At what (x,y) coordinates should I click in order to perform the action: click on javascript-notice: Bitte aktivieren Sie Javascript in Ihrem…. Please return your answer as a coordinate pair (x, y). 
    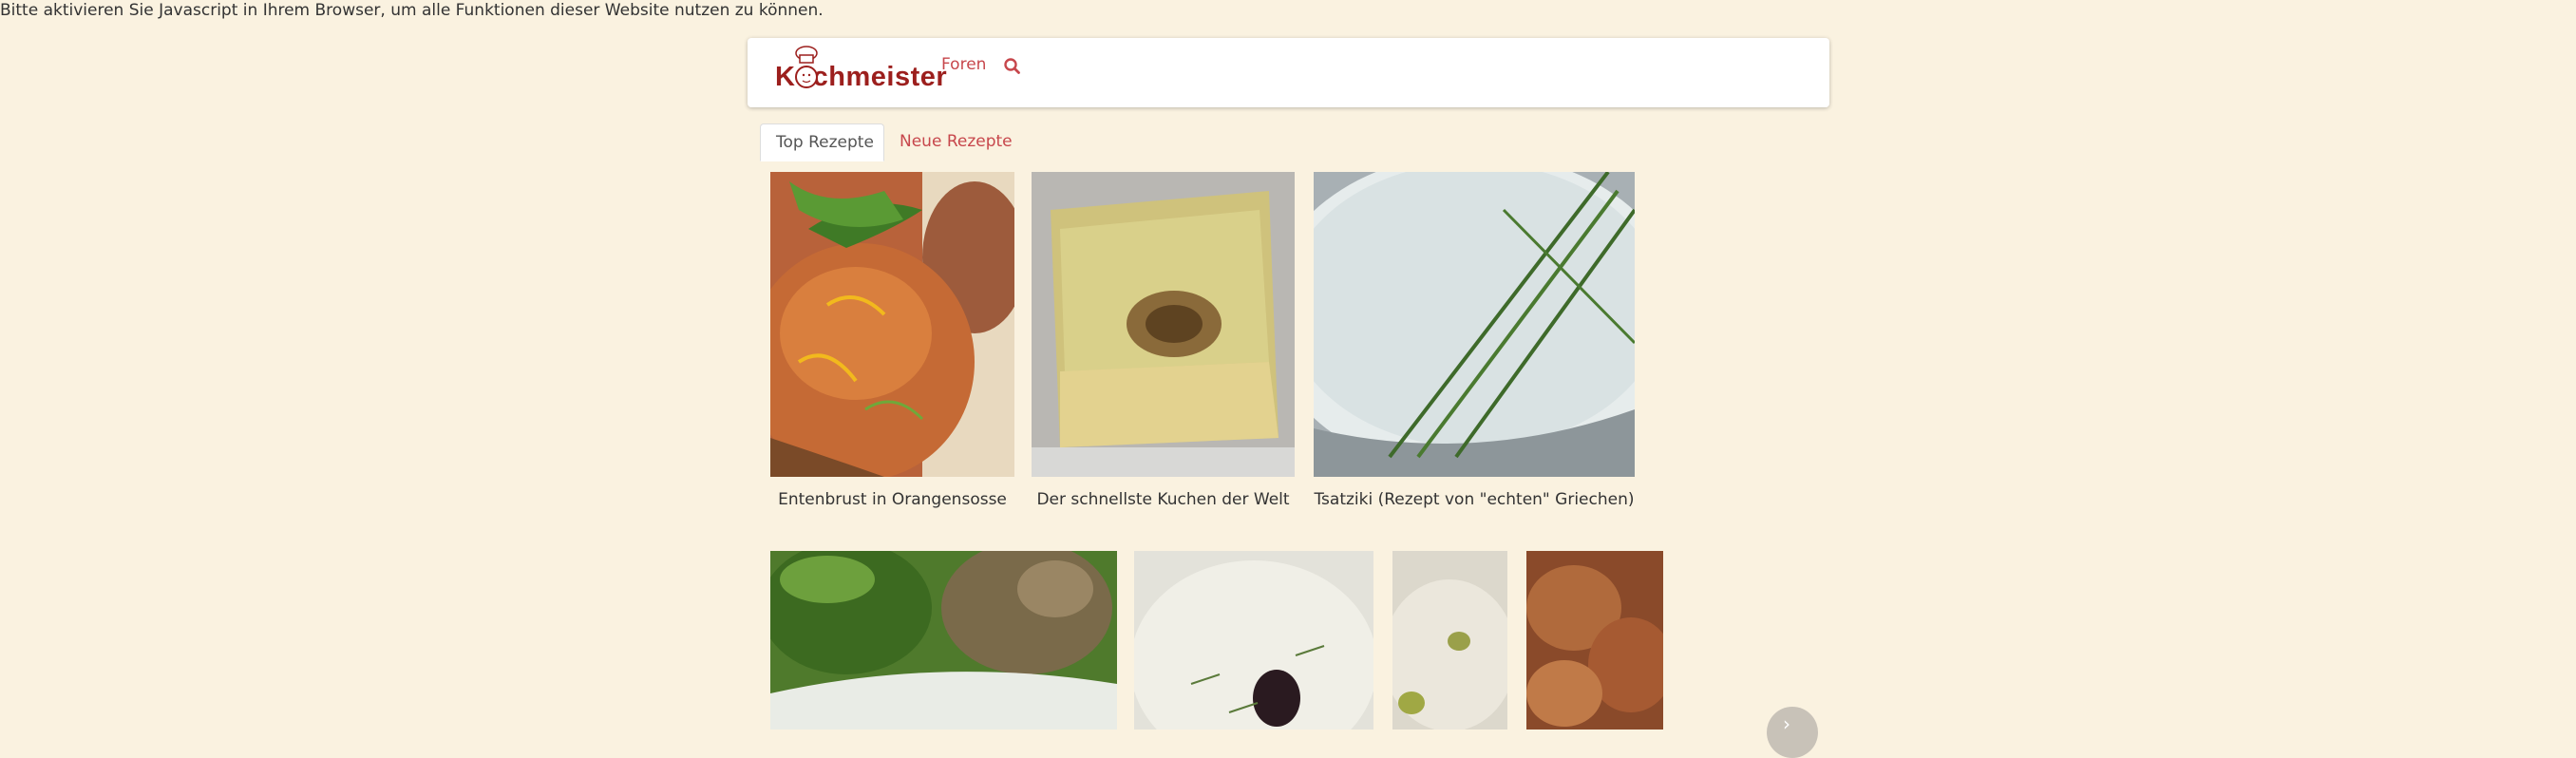
    Looking at the image, I should click on (412, 11).